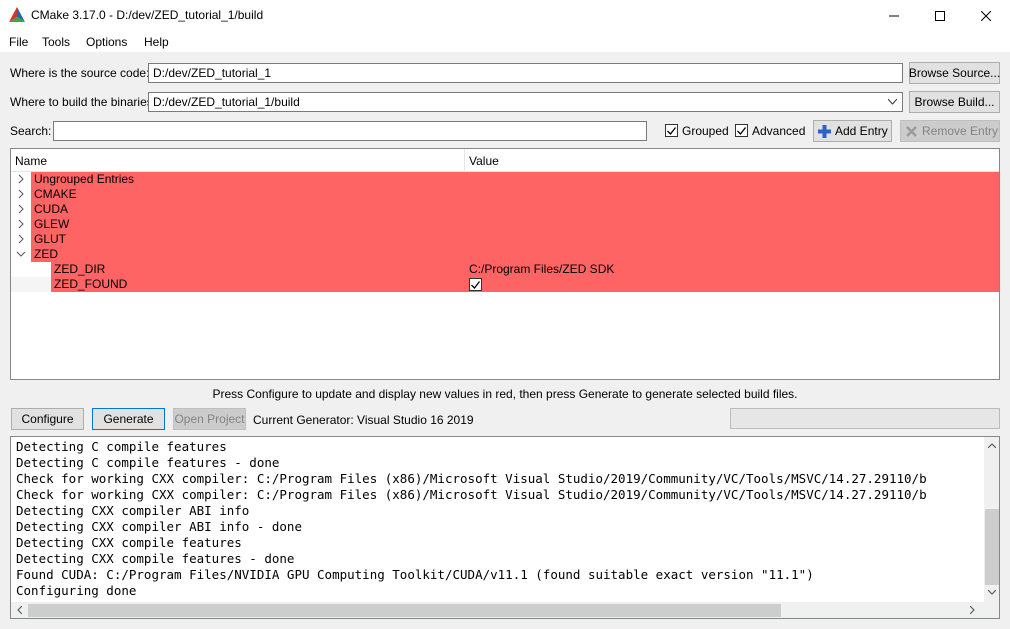 The width and height of the screenshot is (1010, 629). Describe the element at coordinates (209, 419) in the screenshot. I see `open-project-button: Open Project` at that location.